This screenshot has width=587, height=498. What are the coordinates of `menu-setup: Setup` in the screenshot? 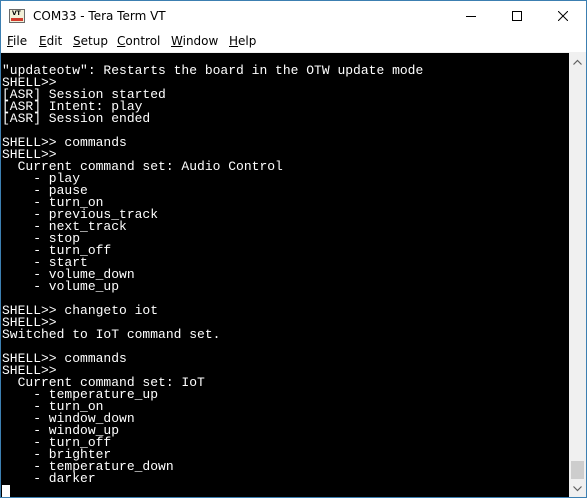 It's located at (90, 41).